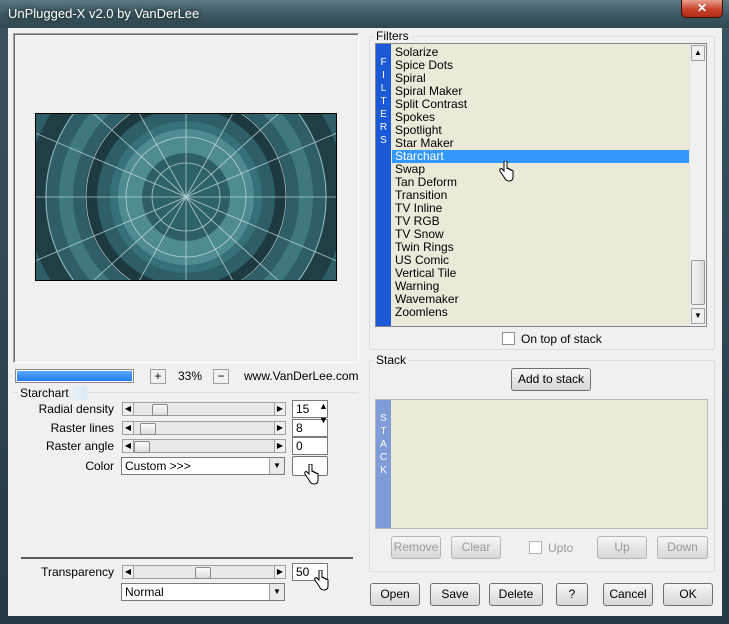 This screenshot has width=729, height=624. I want to click on strip-letter: A, so click(383, 444).